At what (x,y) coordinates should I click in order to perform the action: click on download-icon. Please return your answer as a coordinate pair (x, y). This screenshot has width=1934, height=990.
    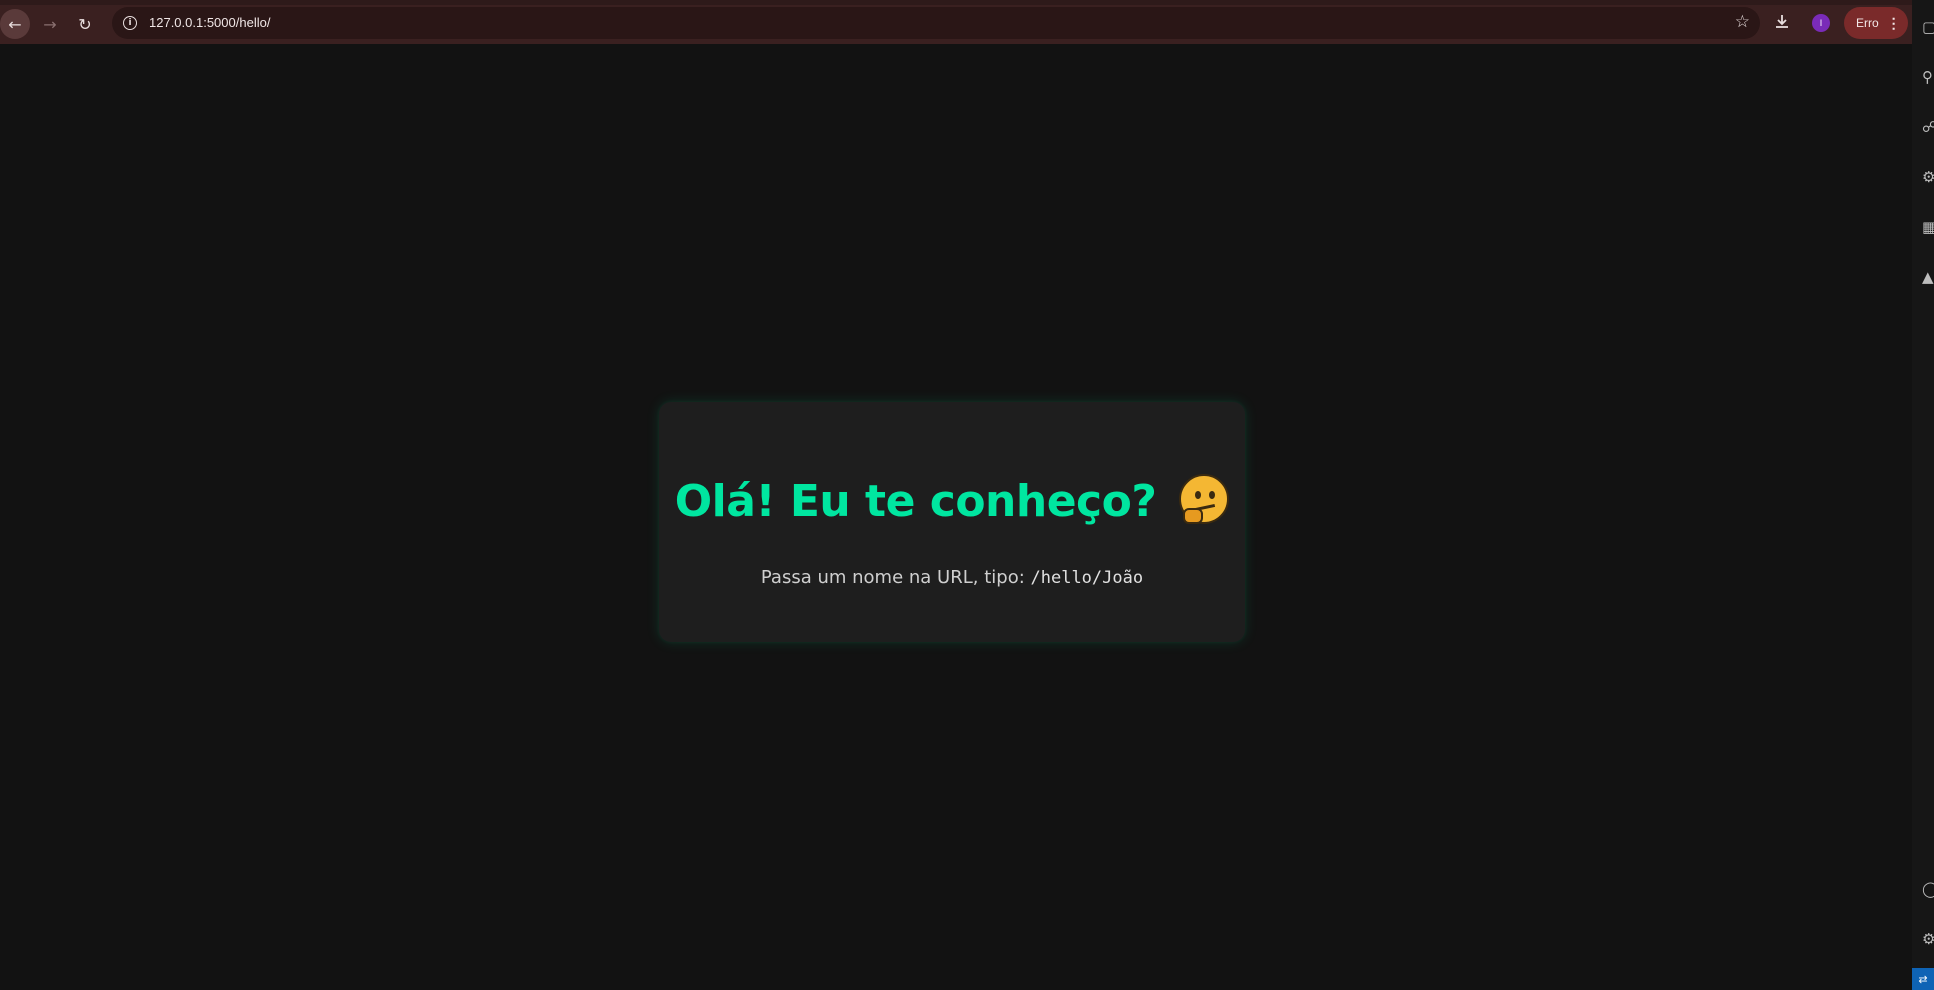
    Looking at the image, I should click on (1784, 23).